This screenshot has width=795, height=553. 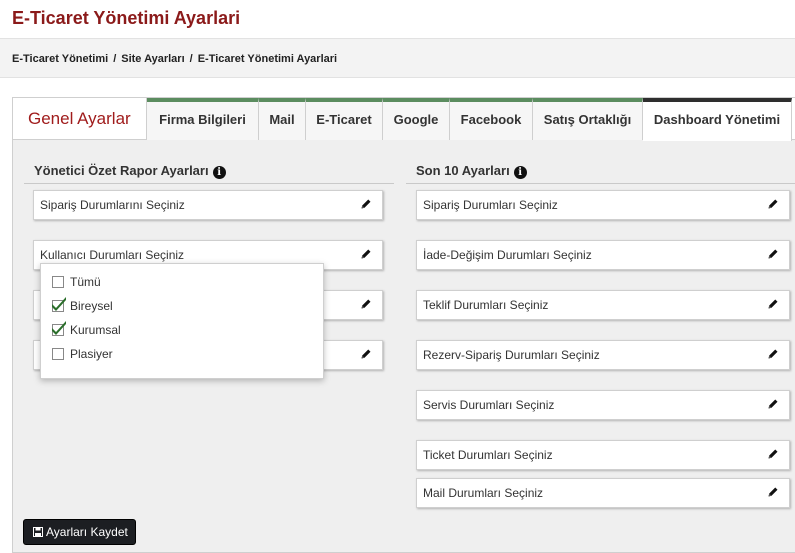 What do you see at coordinates (203, 119) in the screenshot?
I see `tab-firma-bilgileri: Firma Bilgileri` at bounding box center [203, 119].